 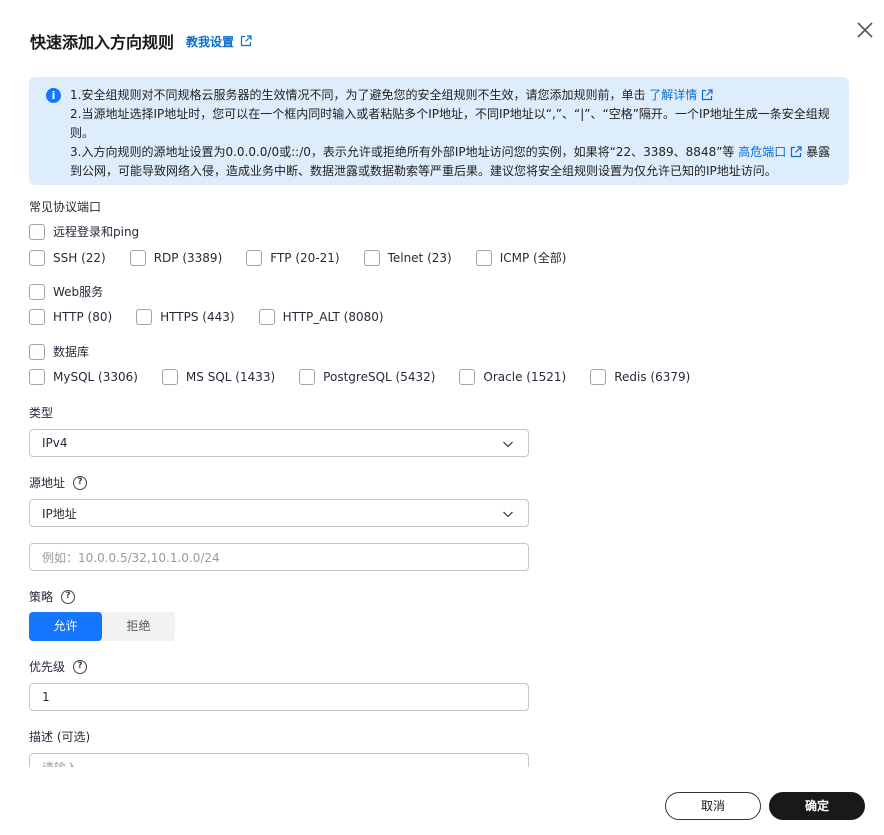 I want to click on telnet-label: Telnet (23), so click(x=419, y=257).